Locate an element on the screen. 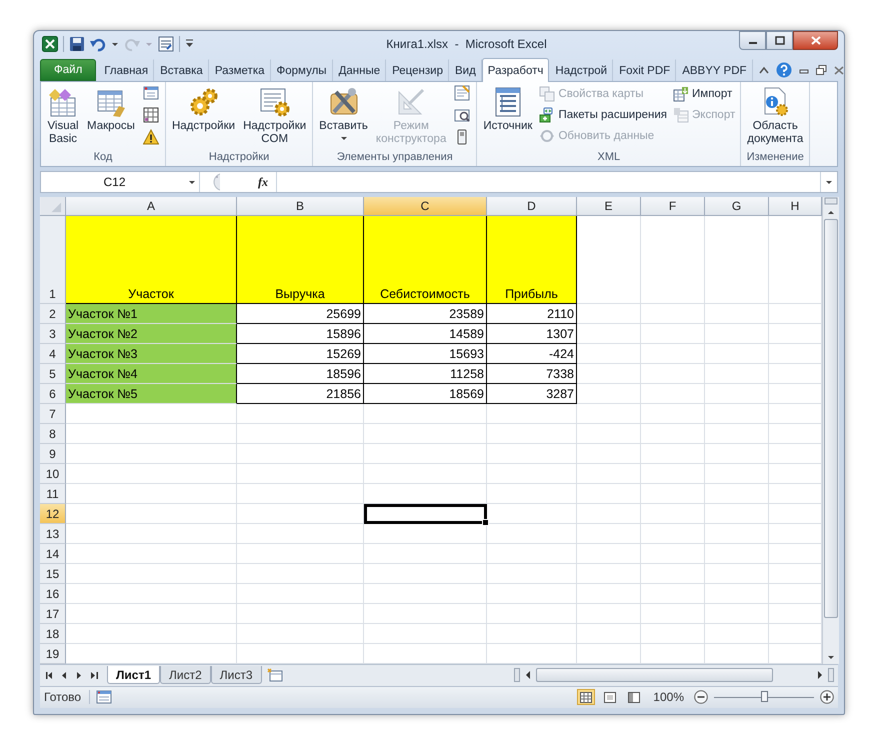 This screenshot has width=879, height=749. maximize-button is located at coordinates (779, 40).